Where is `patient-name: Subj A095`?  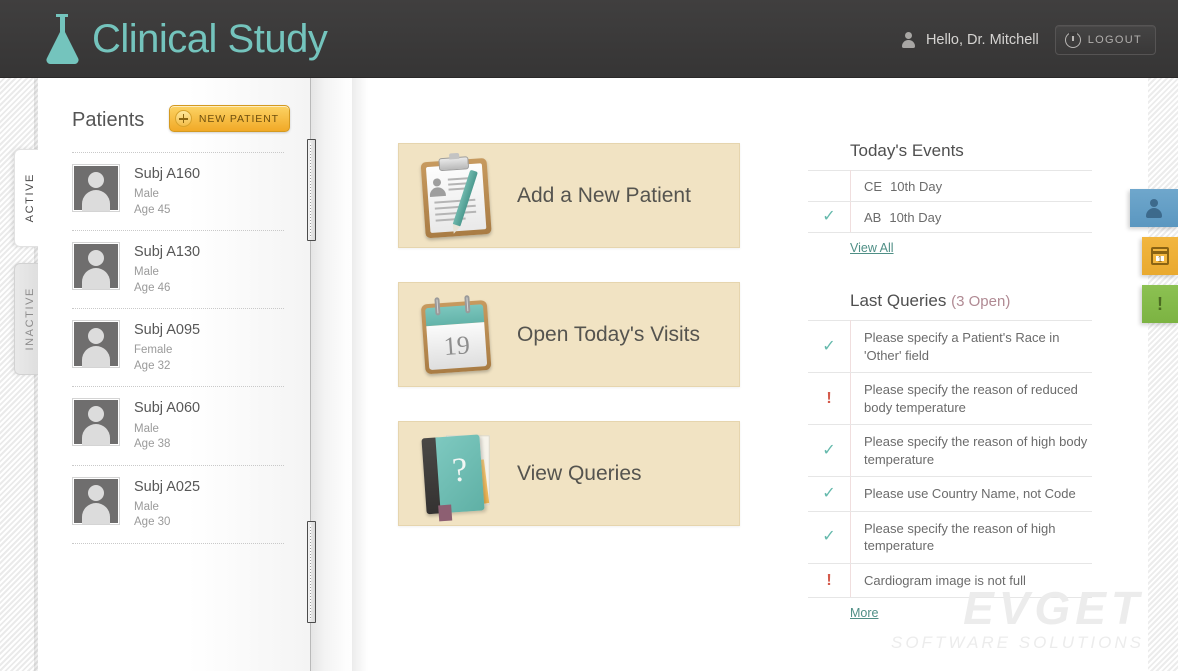 patient-name: Subj A095 is located at coordinates (167, 330).